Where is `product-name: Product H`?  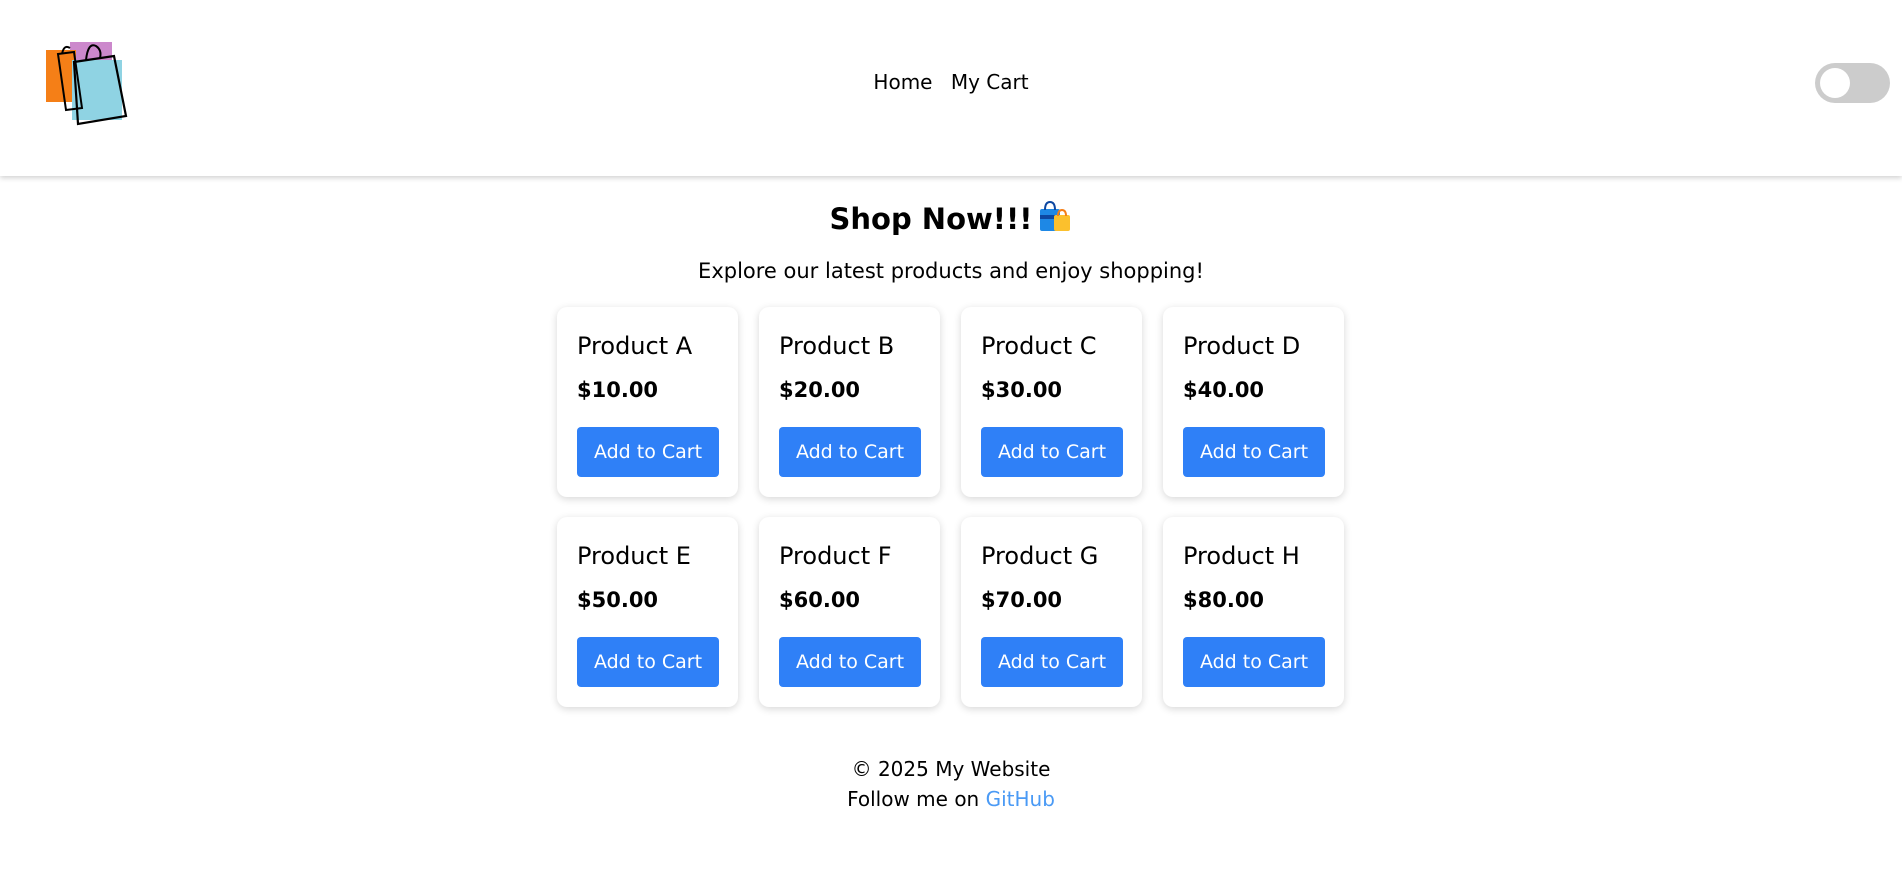
product-name: Product H is located at coordinates (1241, 556).